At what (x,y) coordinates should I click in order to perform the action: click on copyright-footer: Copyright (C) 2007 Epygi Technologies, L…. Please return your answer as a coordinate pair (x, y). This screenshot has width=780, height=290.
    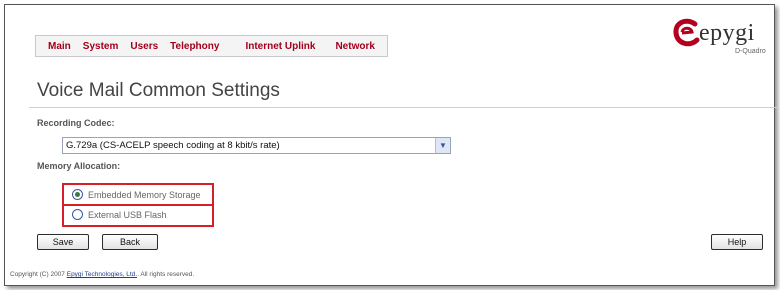
    Looking at the image, I should click on (102, 274).